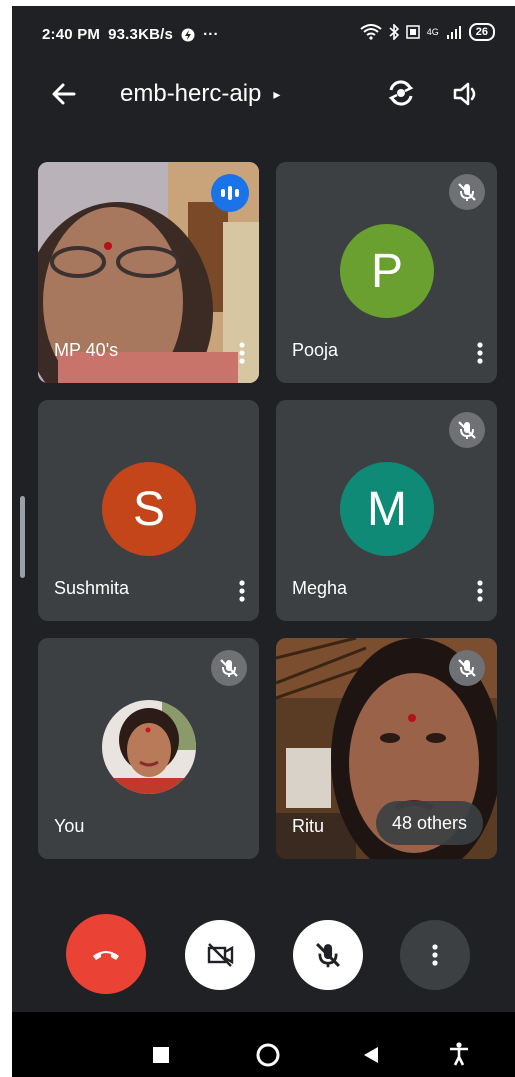  Describe the element at coordinates (481, 32) in the screenshot. I see `battery-icon: 26` at that location.